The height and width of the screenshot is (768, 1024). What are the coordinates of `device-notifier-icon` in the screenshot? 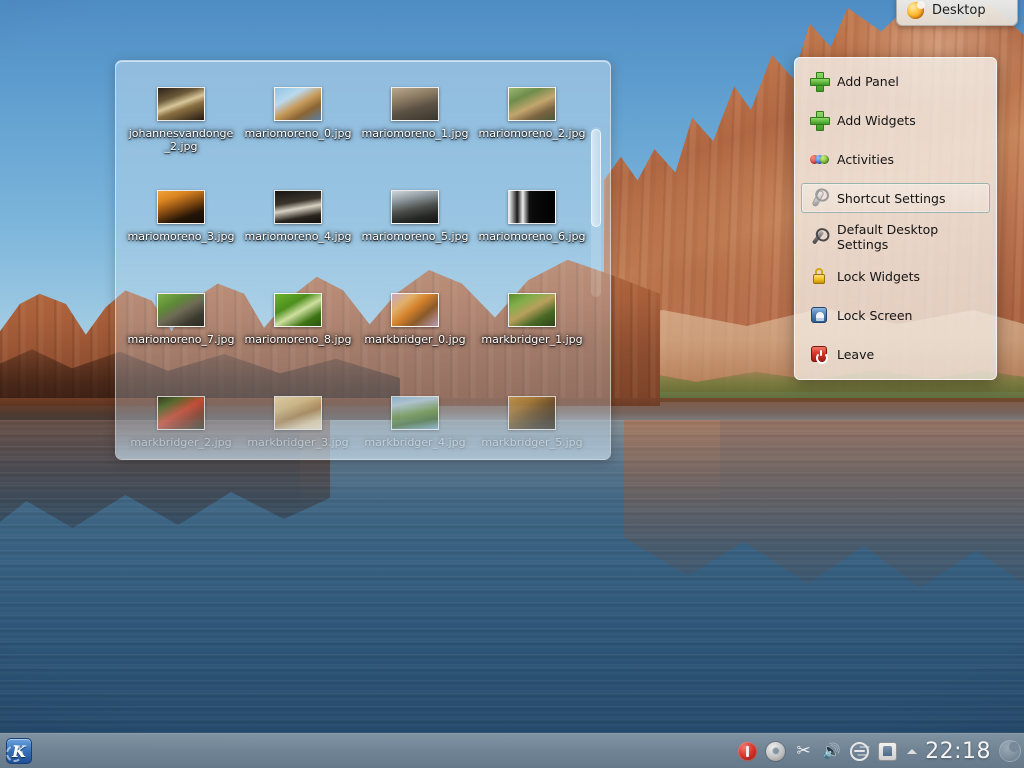 It's located at (888, 751).